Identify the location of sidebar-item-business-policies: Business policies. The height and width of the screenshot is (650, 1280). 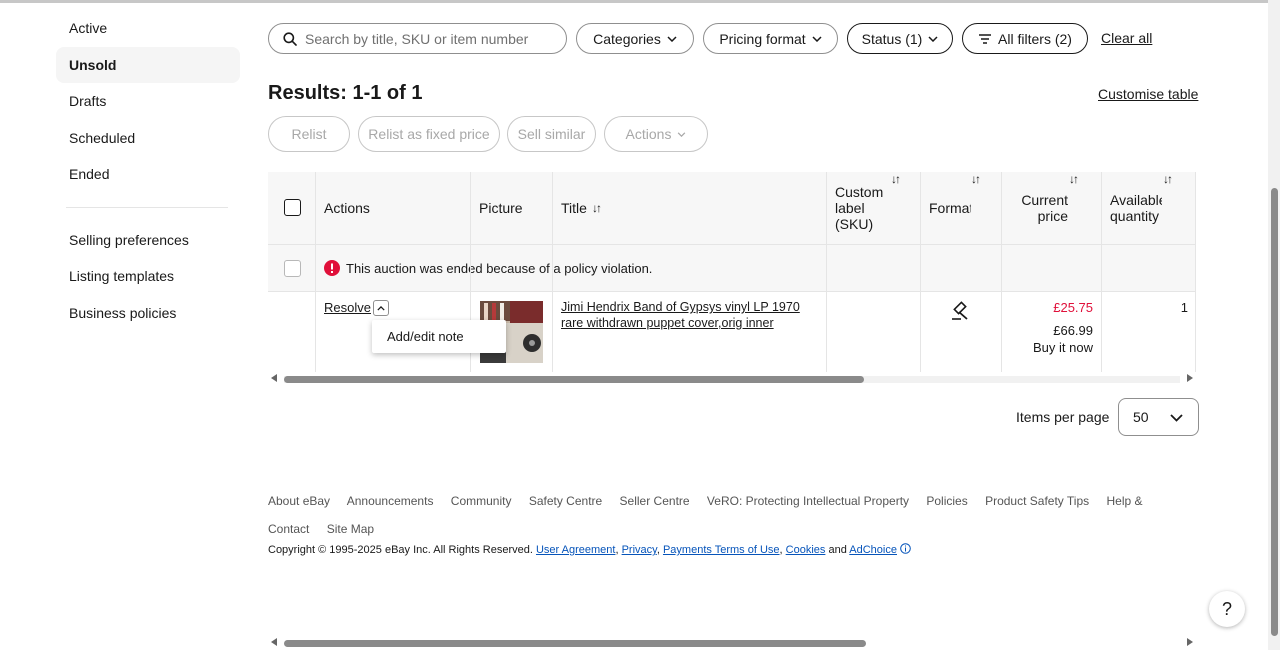
(148, 313).